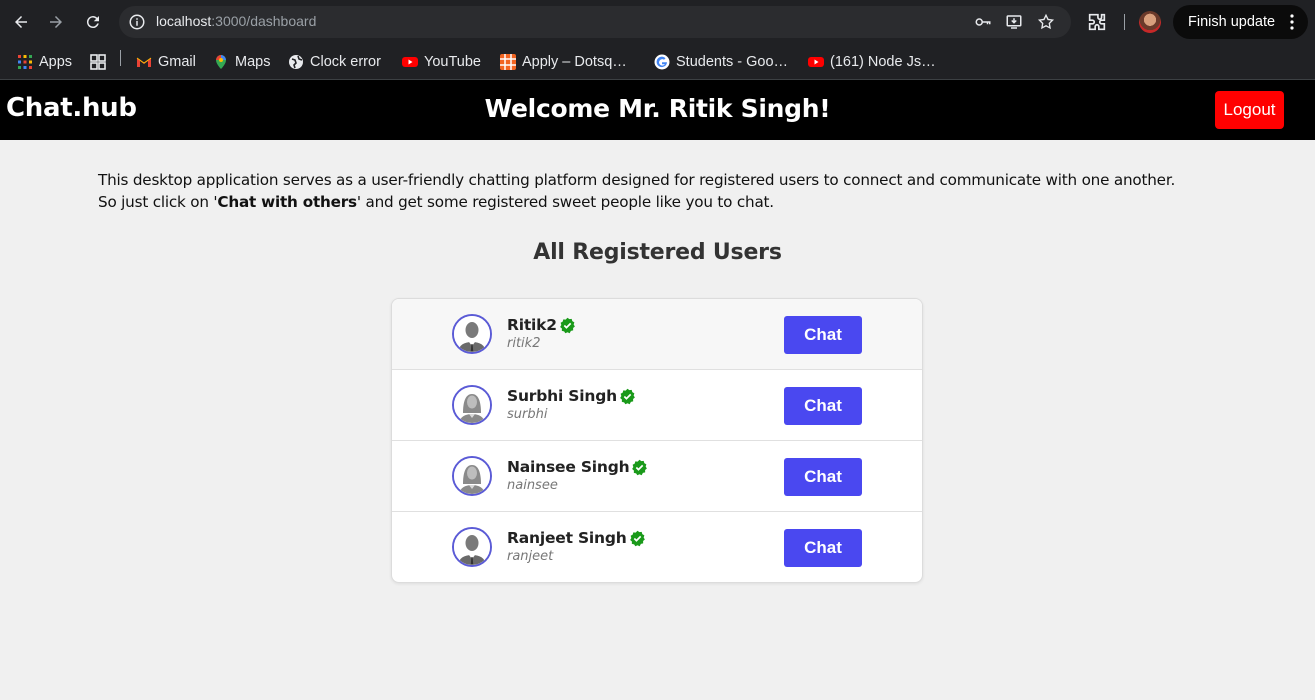 The height and width of the screenshot is (700, 1315). I want to click on browser-toolbar: localhost:3000/dashboard Finish update, so click(657, 22).